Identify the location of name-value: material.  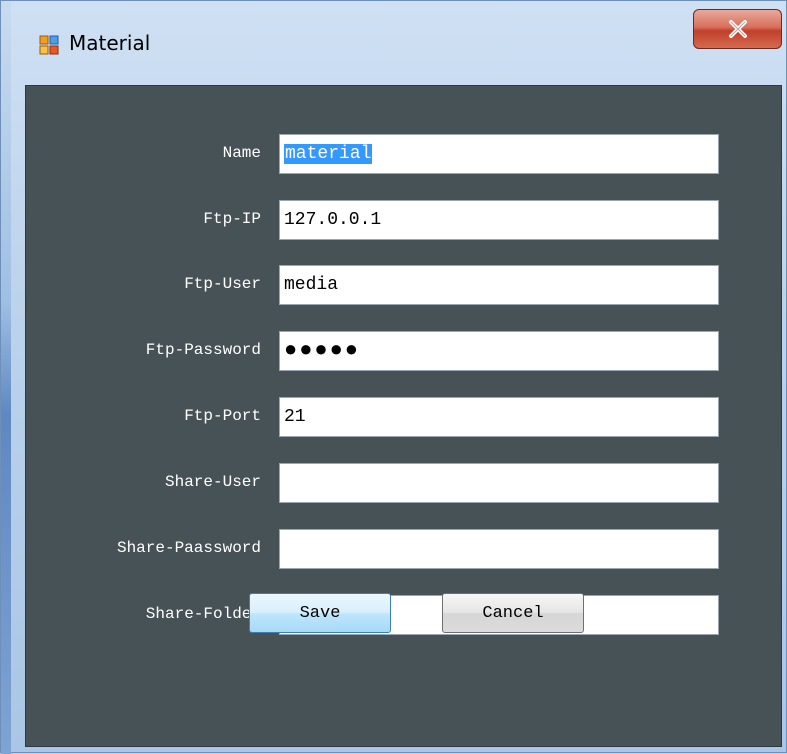
(328, 154).